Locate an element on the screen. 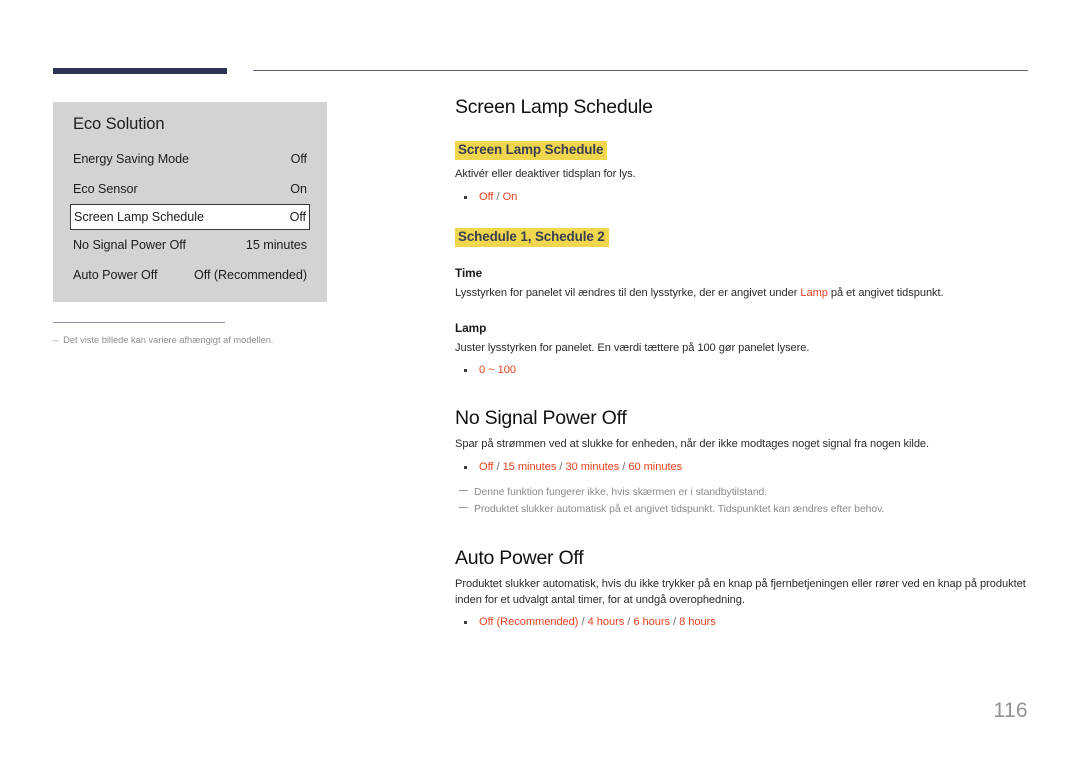 The width and height of the screenshot is (1080, 763). footnote-dash: – is located at coordinates (56, 340).